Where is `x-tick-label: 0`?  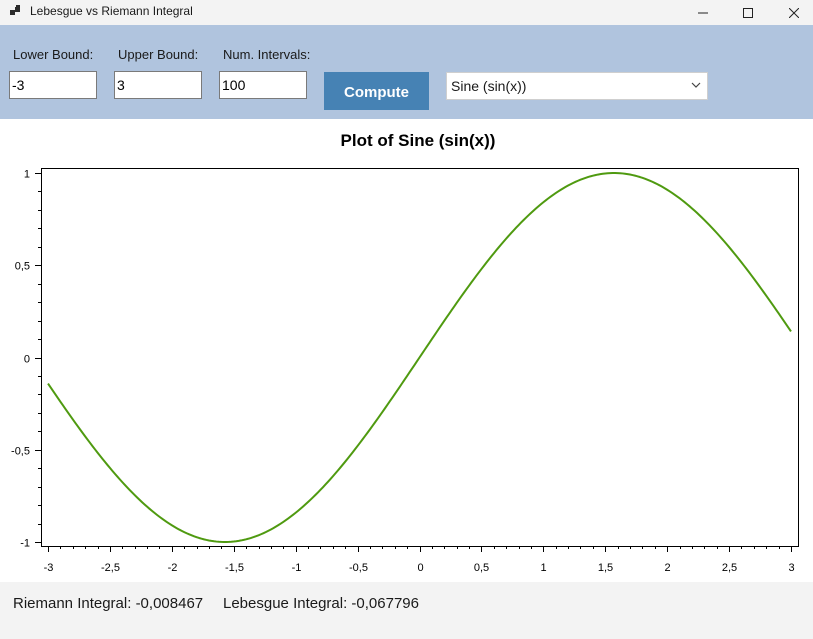 x-tick-label: 0 is located at coordinates (420, 568).